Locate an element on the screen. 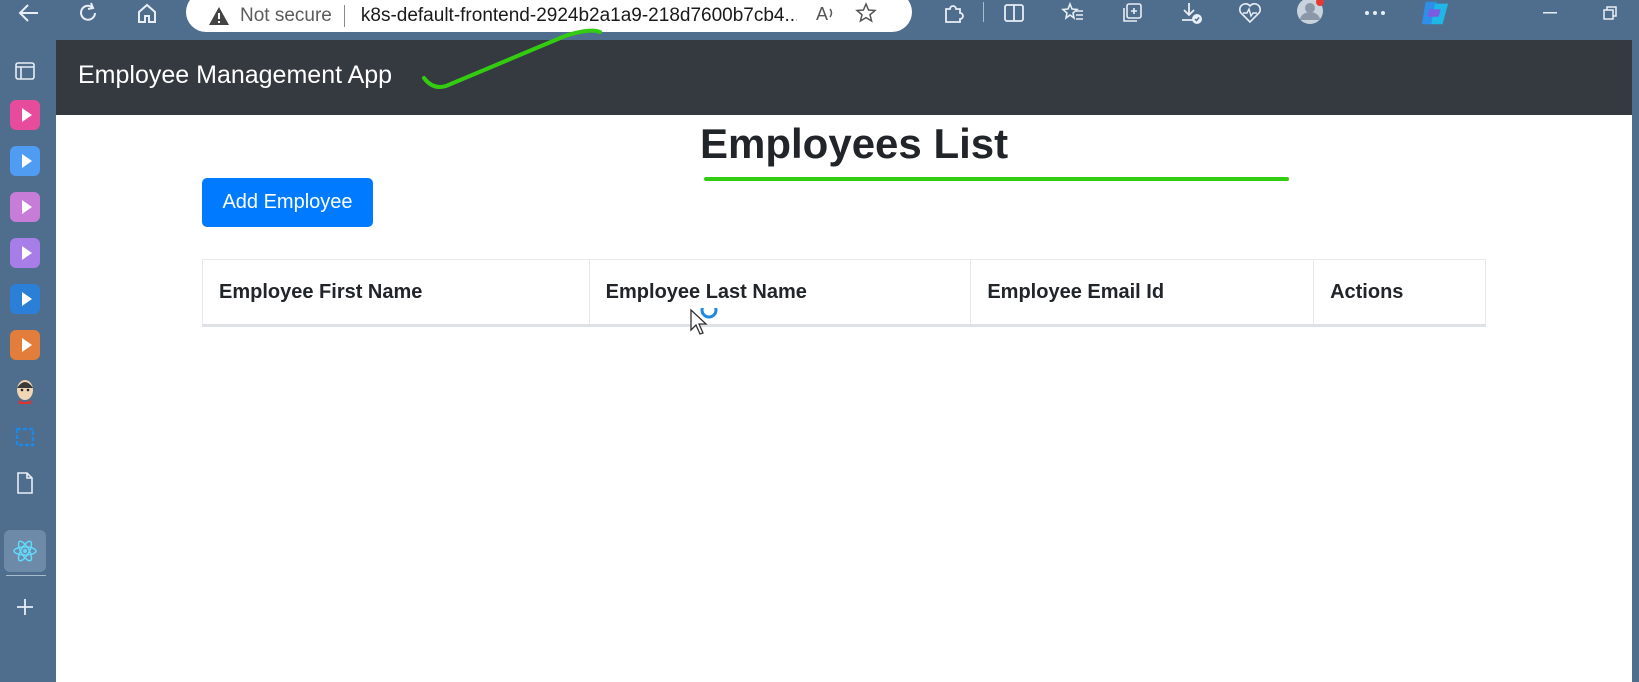  browser-essentials-icon is located at coordinates (1250, 13).